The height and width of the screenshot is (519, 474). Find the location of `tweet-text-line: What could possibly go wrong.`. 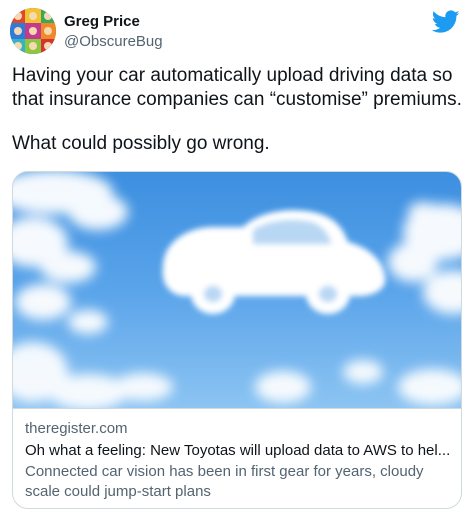

tweet-text-line: What could possibly go wrong. is located at coordinates (141, 143).